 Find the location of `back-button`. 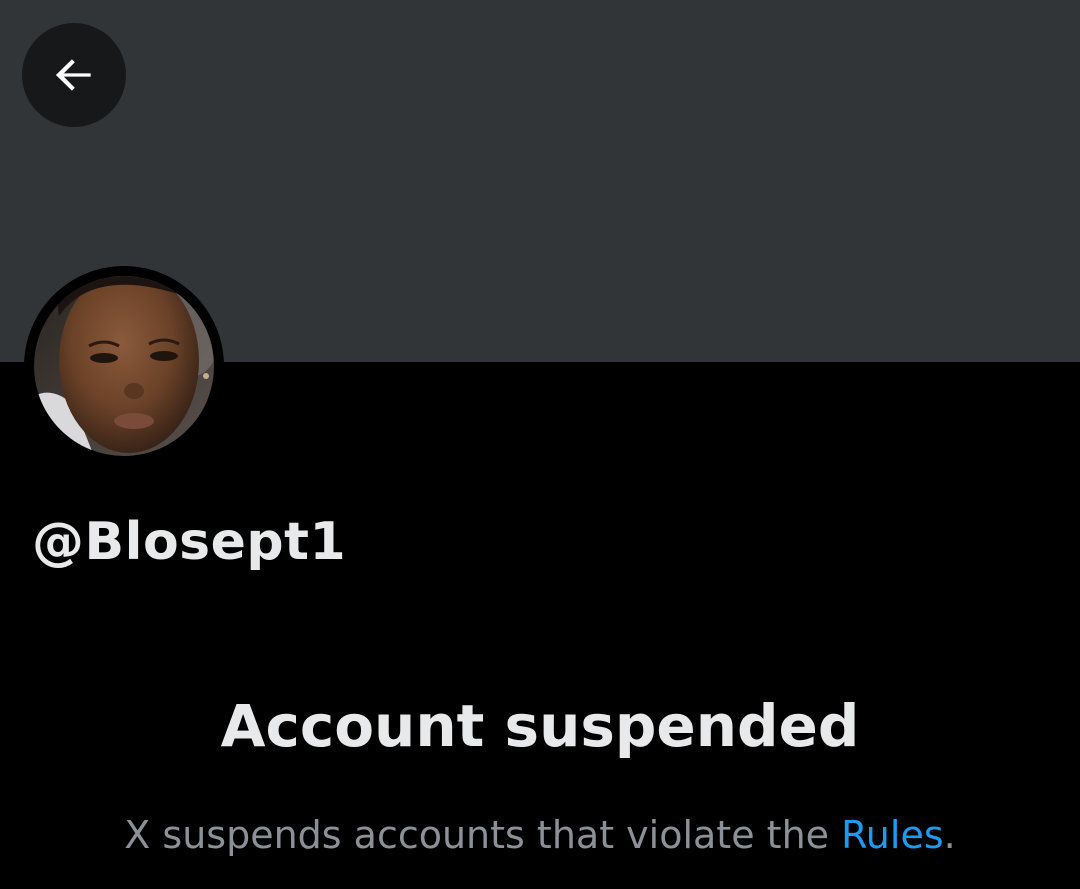

back-button is located at coordinates (74, 75).